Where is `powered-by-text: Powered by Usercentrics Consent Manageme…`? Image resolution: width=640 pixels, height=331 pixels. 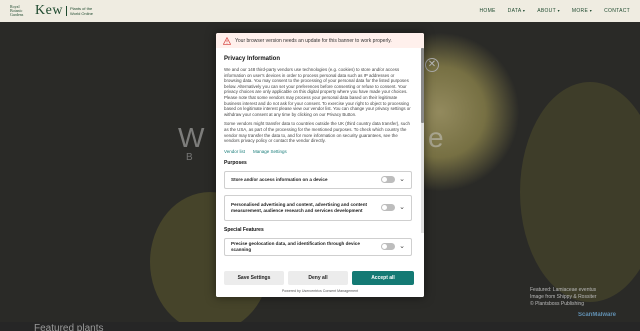 powered-by-text: Powered by Usercentrics Consent Manageme… is located at coordinates (320, 291).